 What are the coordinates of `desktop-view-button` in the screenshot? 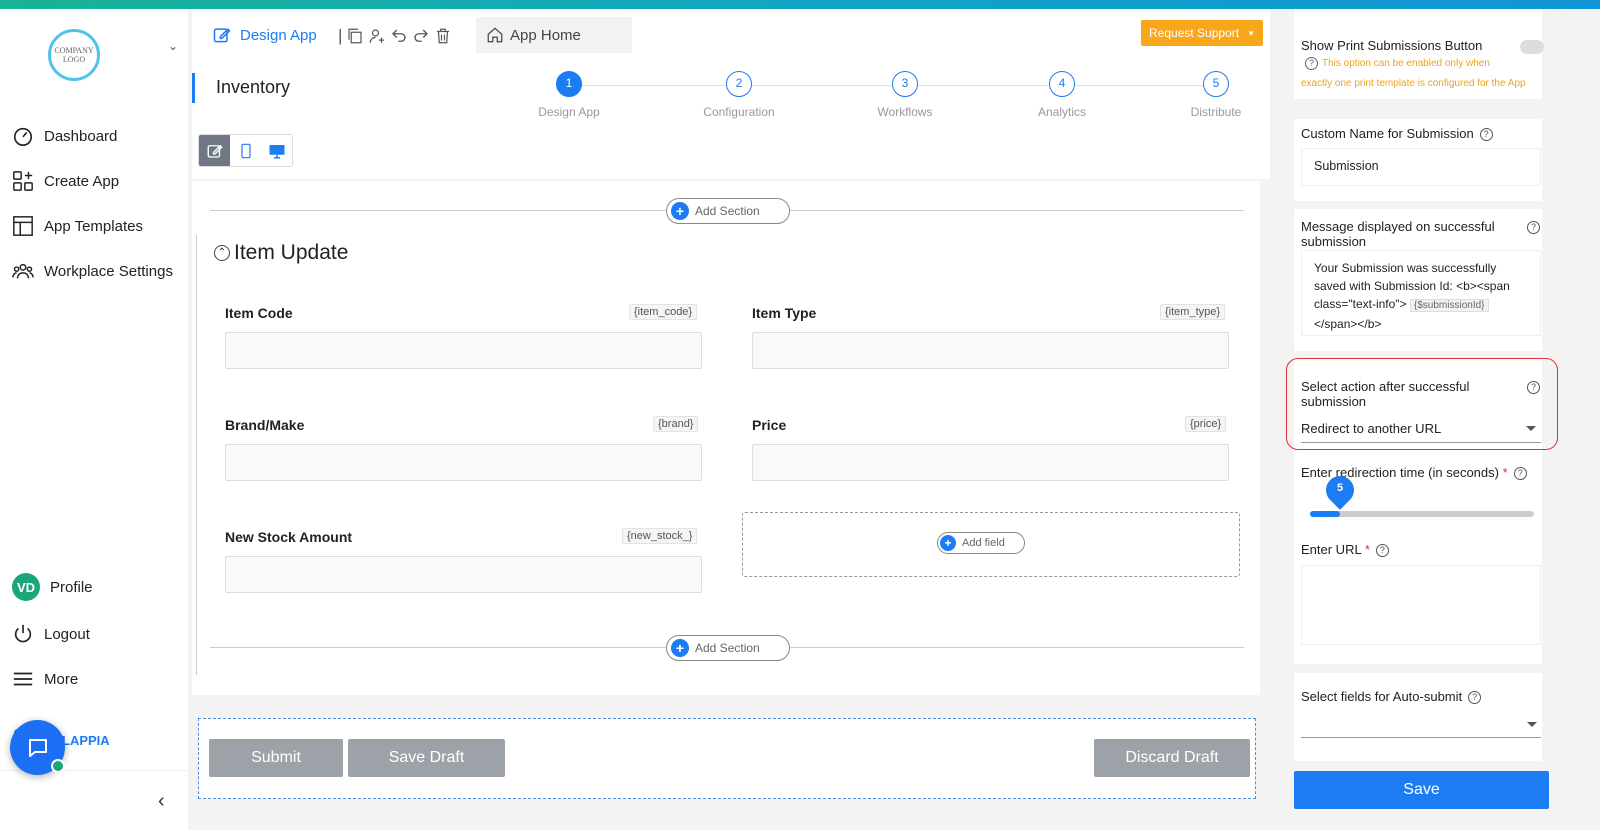 It's located at (276, 150).